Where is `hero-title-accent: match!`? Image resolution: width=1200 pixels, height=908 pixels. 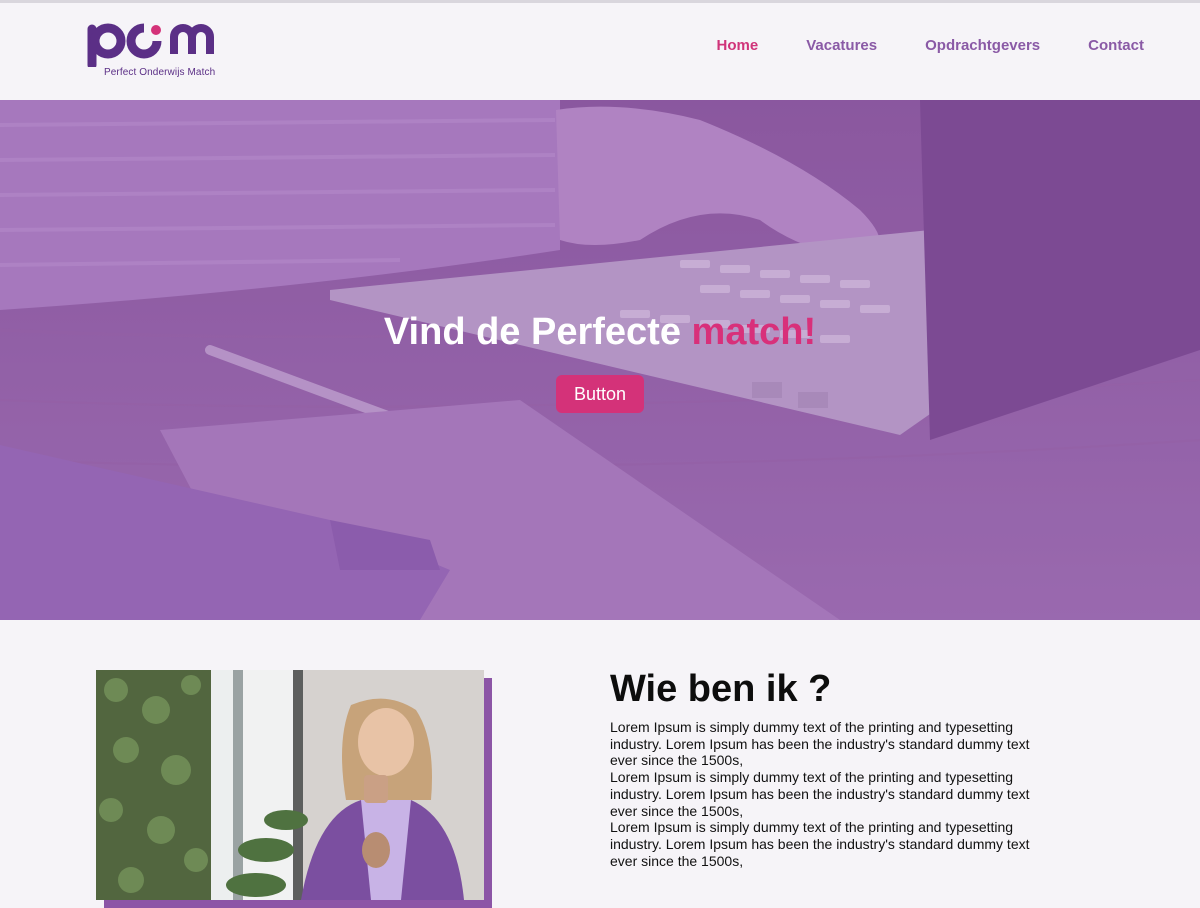 hero-title-accent: match! is located at coordinates (754, 332).